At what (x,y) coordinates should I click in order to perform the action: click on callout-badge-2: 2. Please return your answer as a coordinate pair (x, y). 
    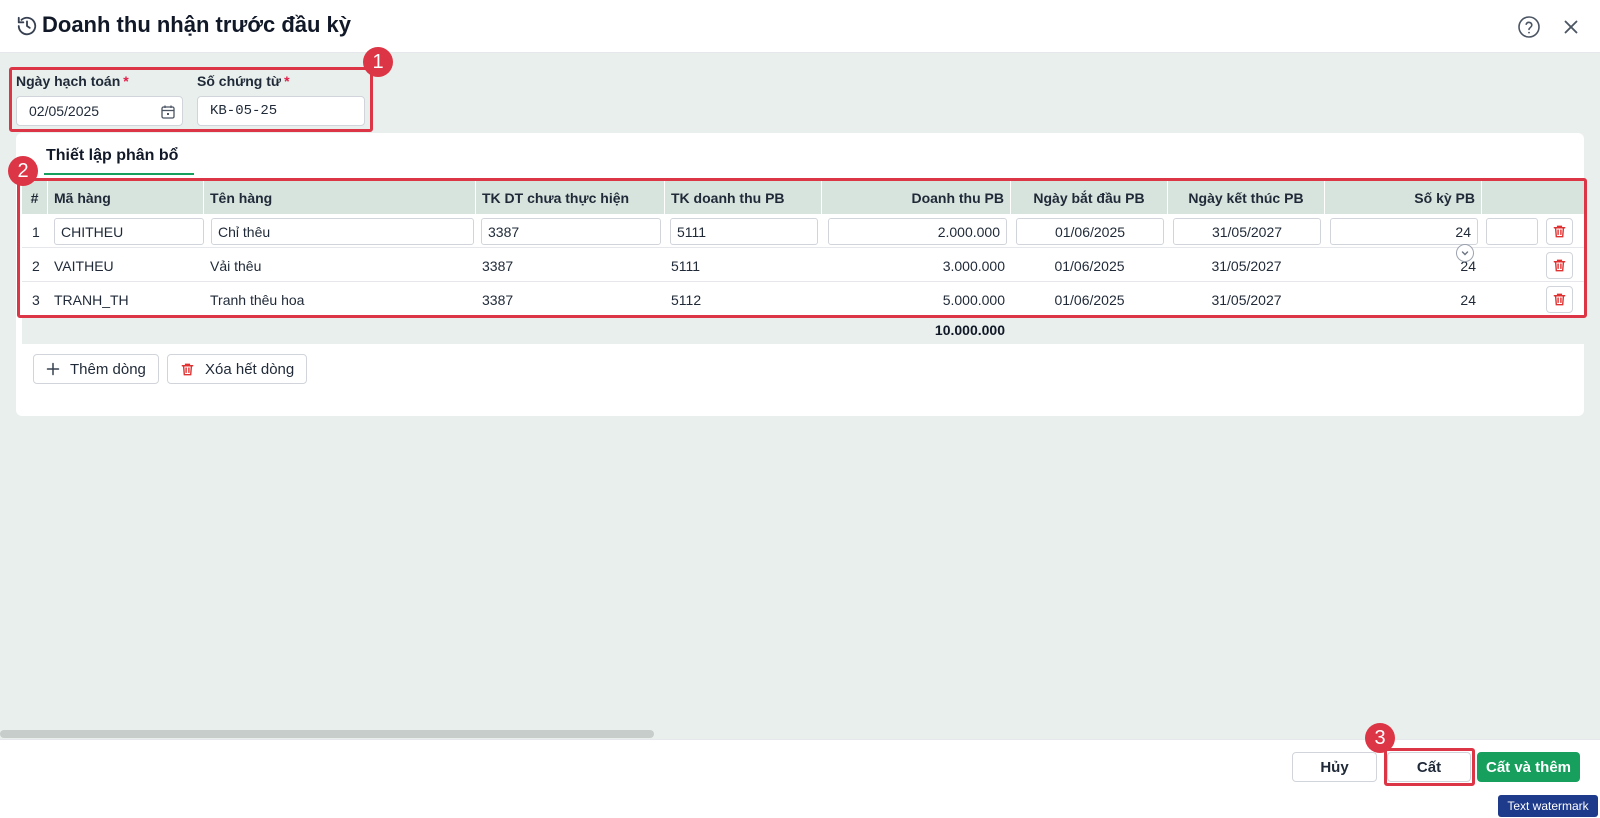
    Looking at the image, I should click on (23, 171).